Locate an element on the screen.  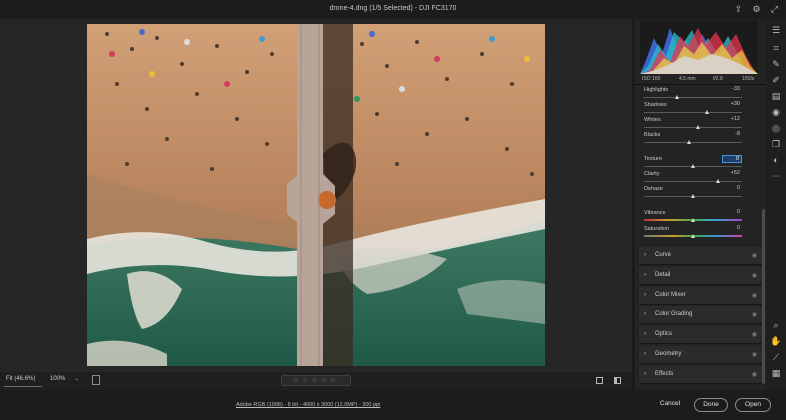
gradient-icon: ▤ is located at coordinates (776, 96).